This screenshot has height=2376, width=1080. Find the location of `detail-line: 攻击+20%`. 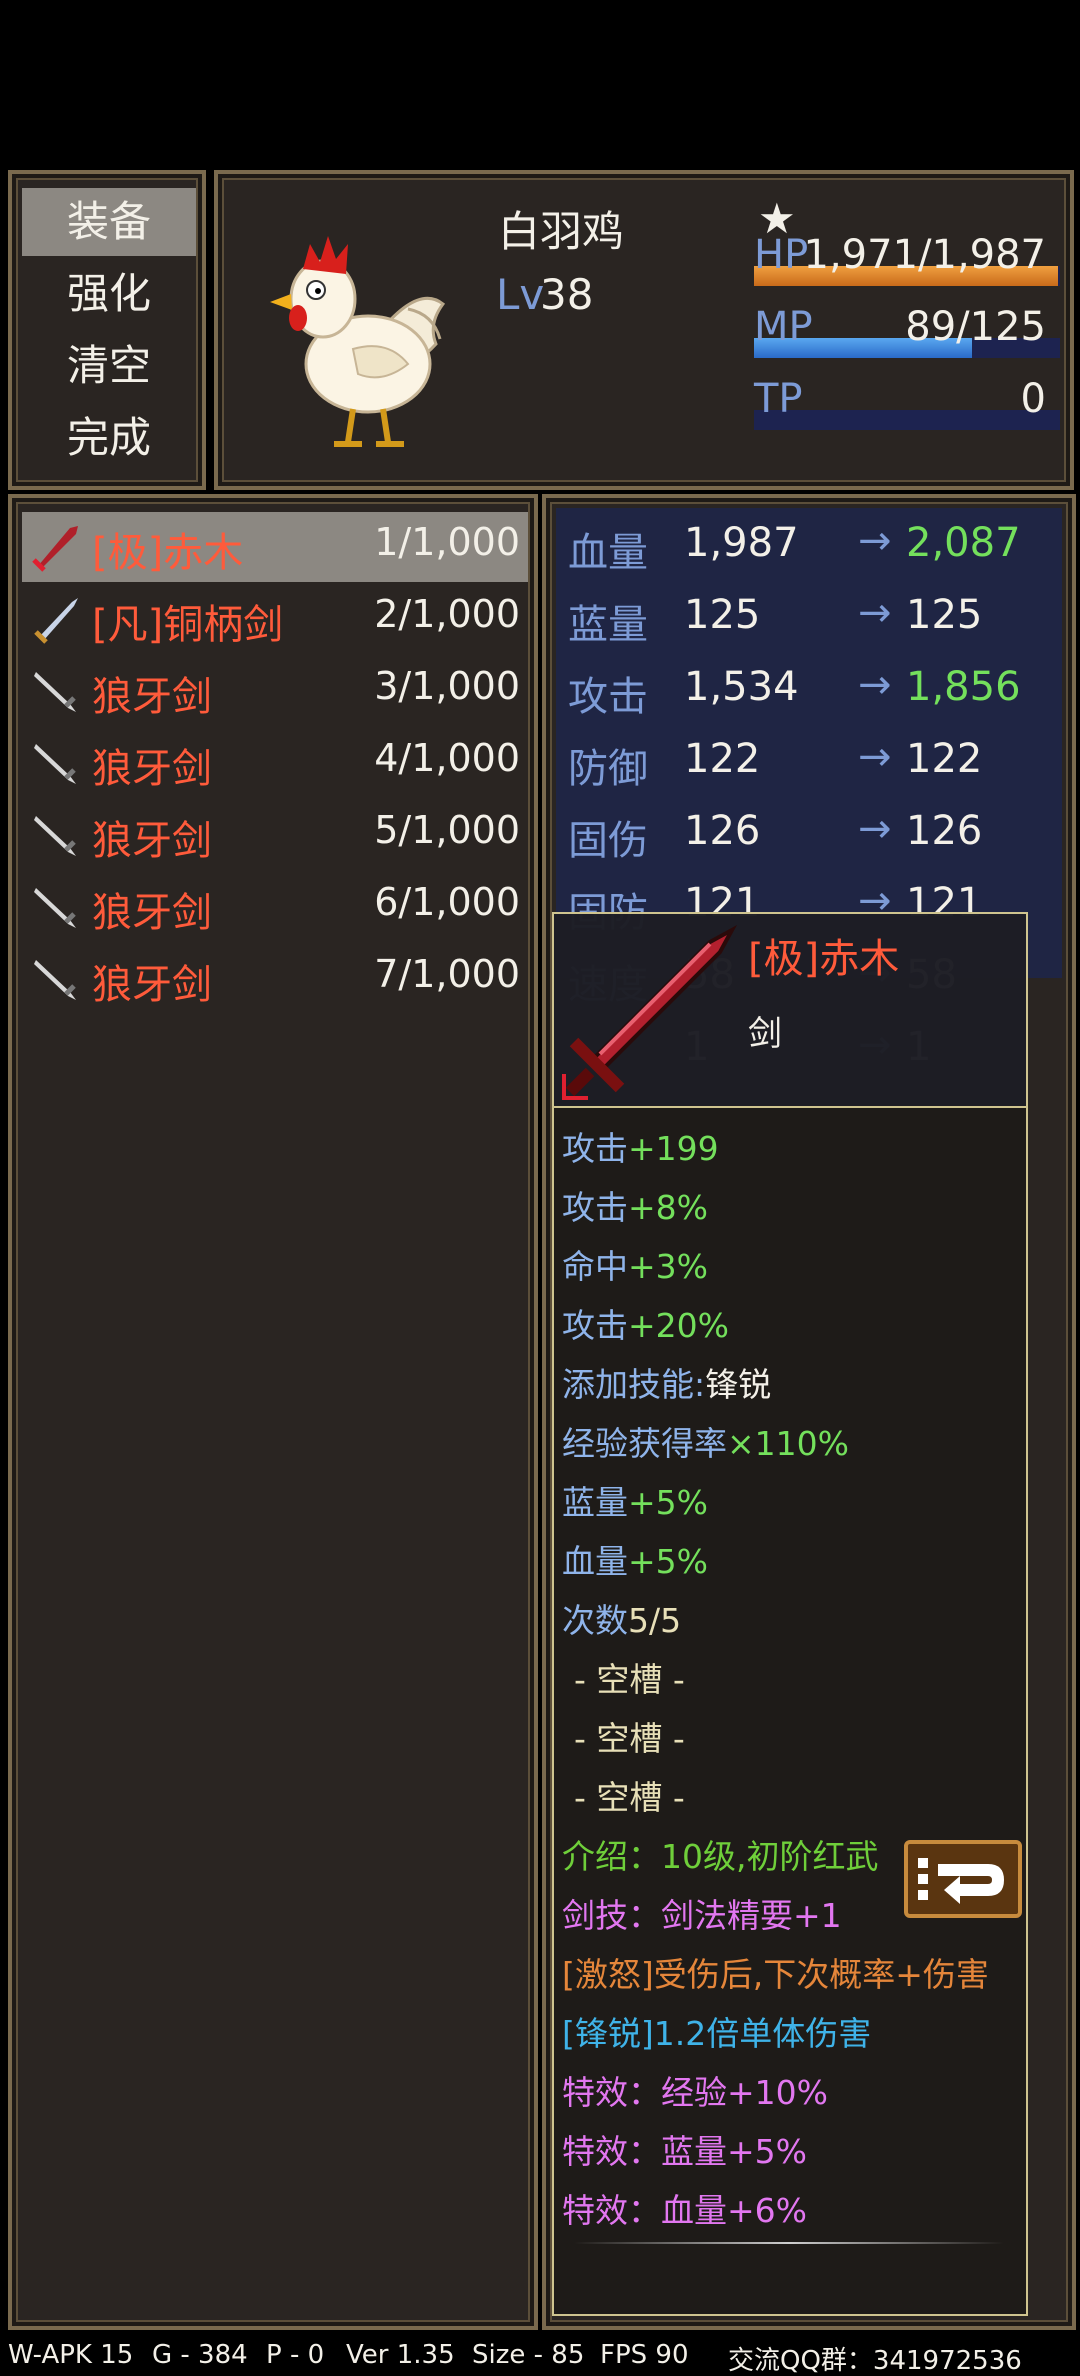

detail-line: 攻击+20% is located at coordinates (645, 1323).